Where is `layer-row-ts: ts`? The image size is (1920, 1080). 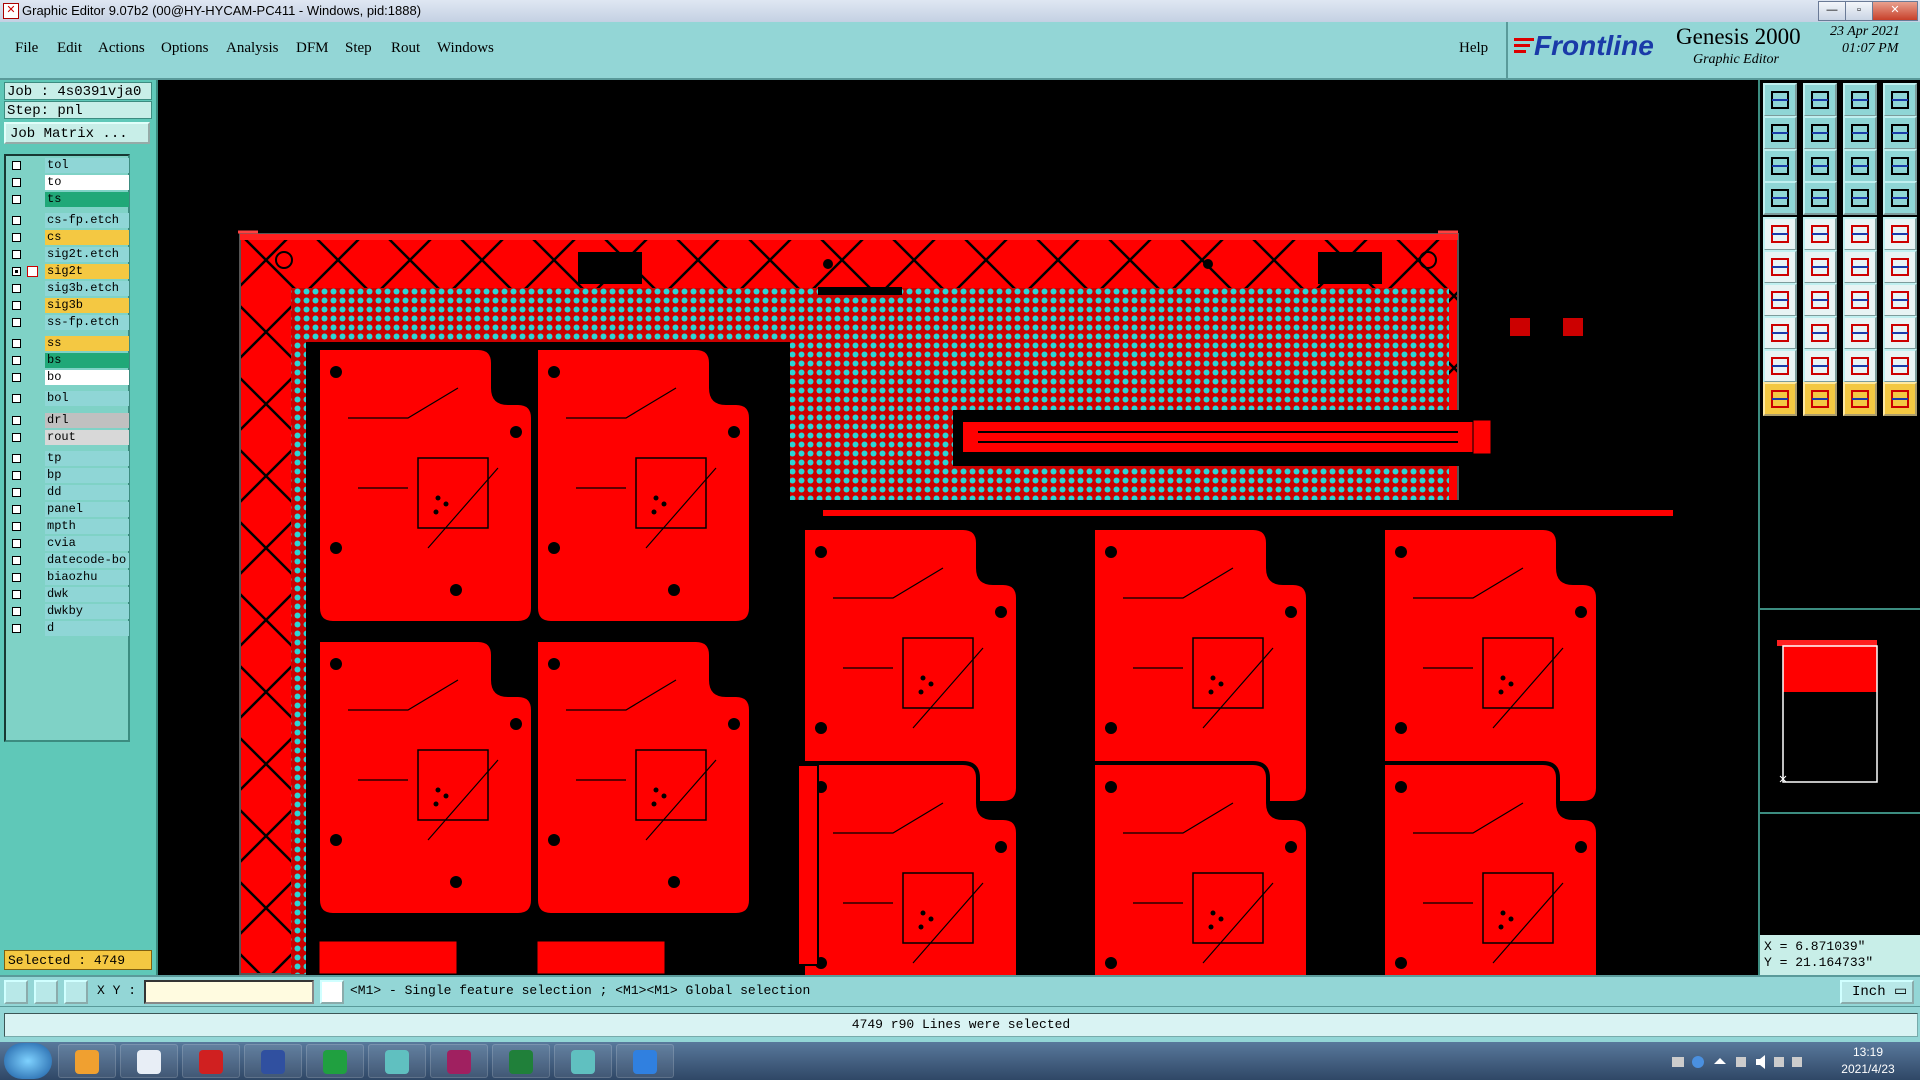 layer-row-ts: ts is located at coordinates (68, 199).